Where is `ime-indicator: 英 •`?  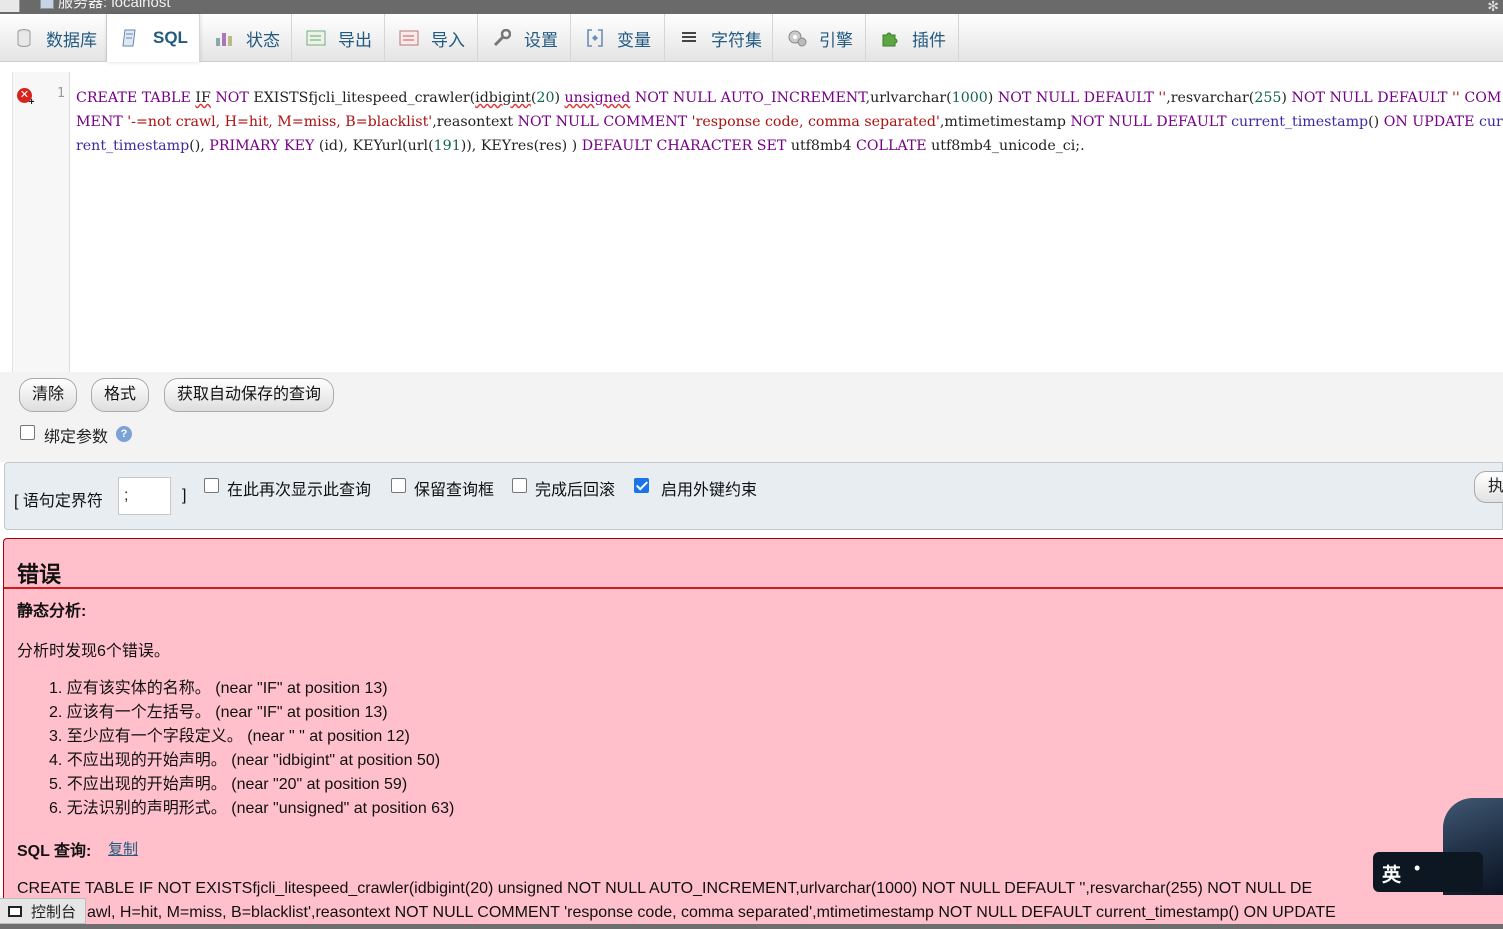 ime-indicator: 英 • is located at coordinates (1438, 846).